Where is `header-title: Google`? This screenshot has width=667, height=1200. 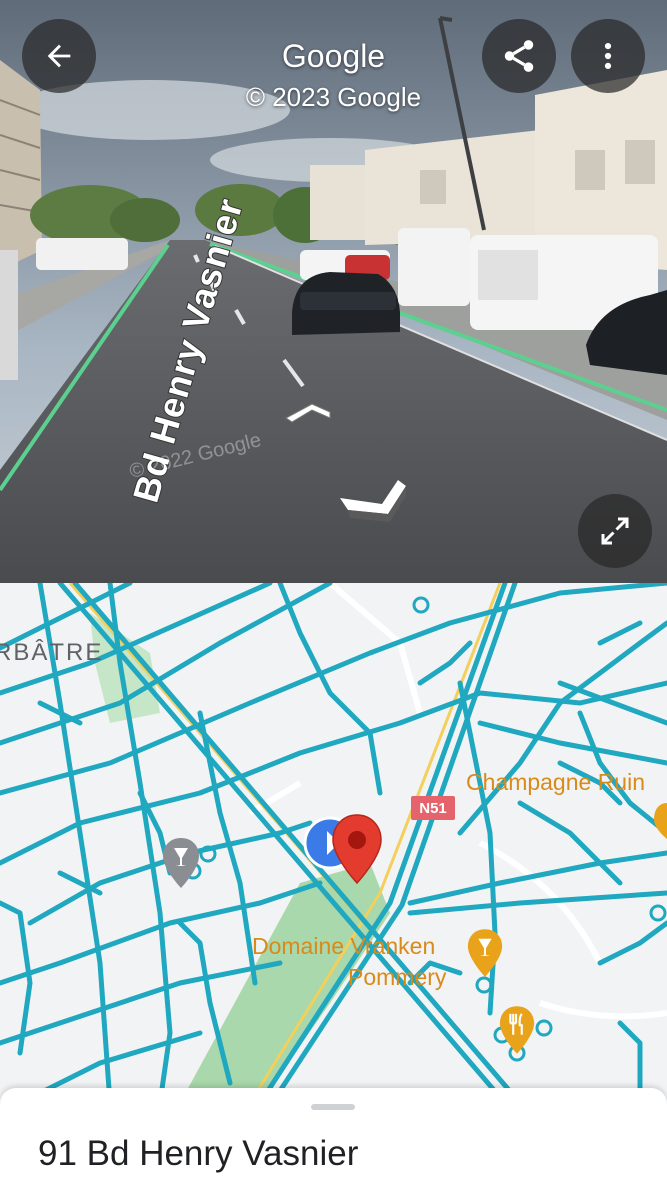
header-title: Google is located at coordinates (333, 56).